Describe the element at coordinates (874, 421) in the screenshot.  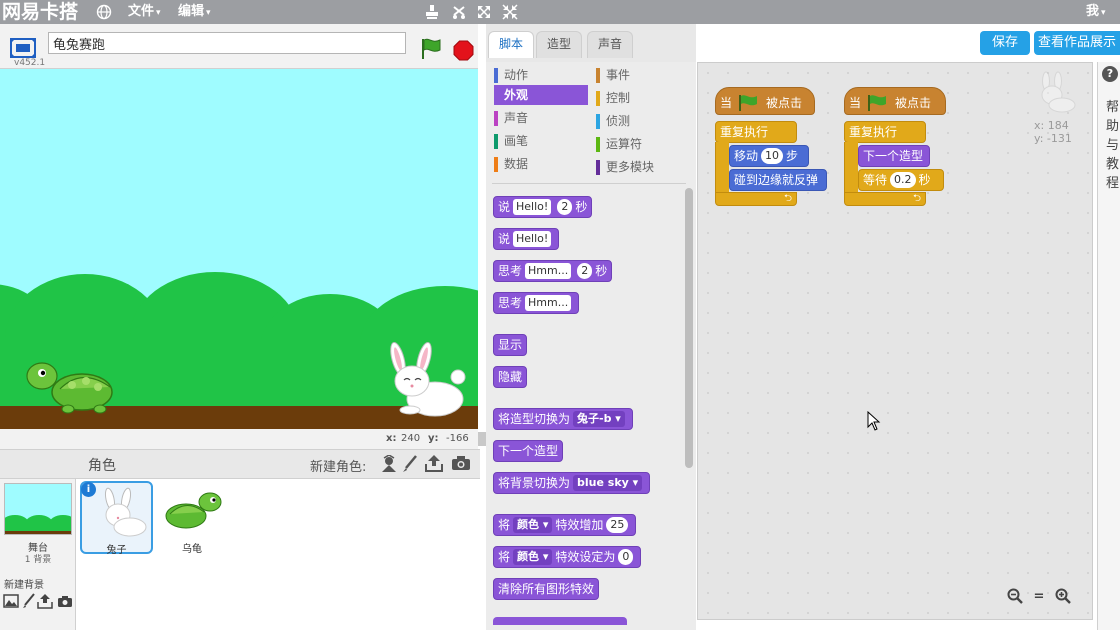
I see `mouse-cursor-icon` at that location.